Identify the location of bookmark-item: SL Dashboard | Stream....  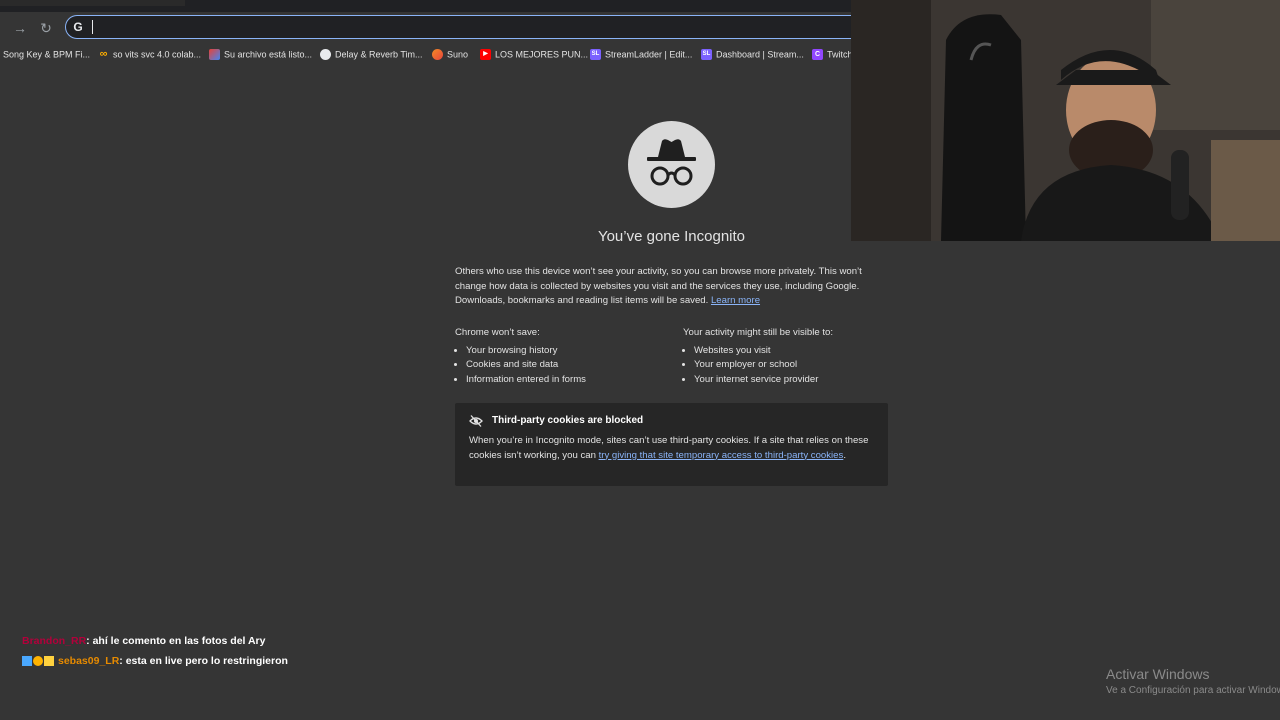
(752, 54).